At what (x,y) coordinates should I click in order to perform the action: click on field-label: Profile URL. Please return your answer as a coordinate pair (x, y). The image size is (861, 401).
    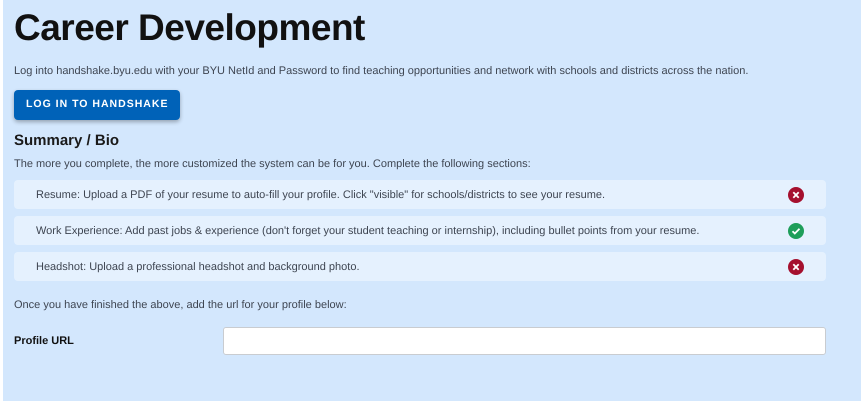
    Looking at the image, I should click on (44, 341).